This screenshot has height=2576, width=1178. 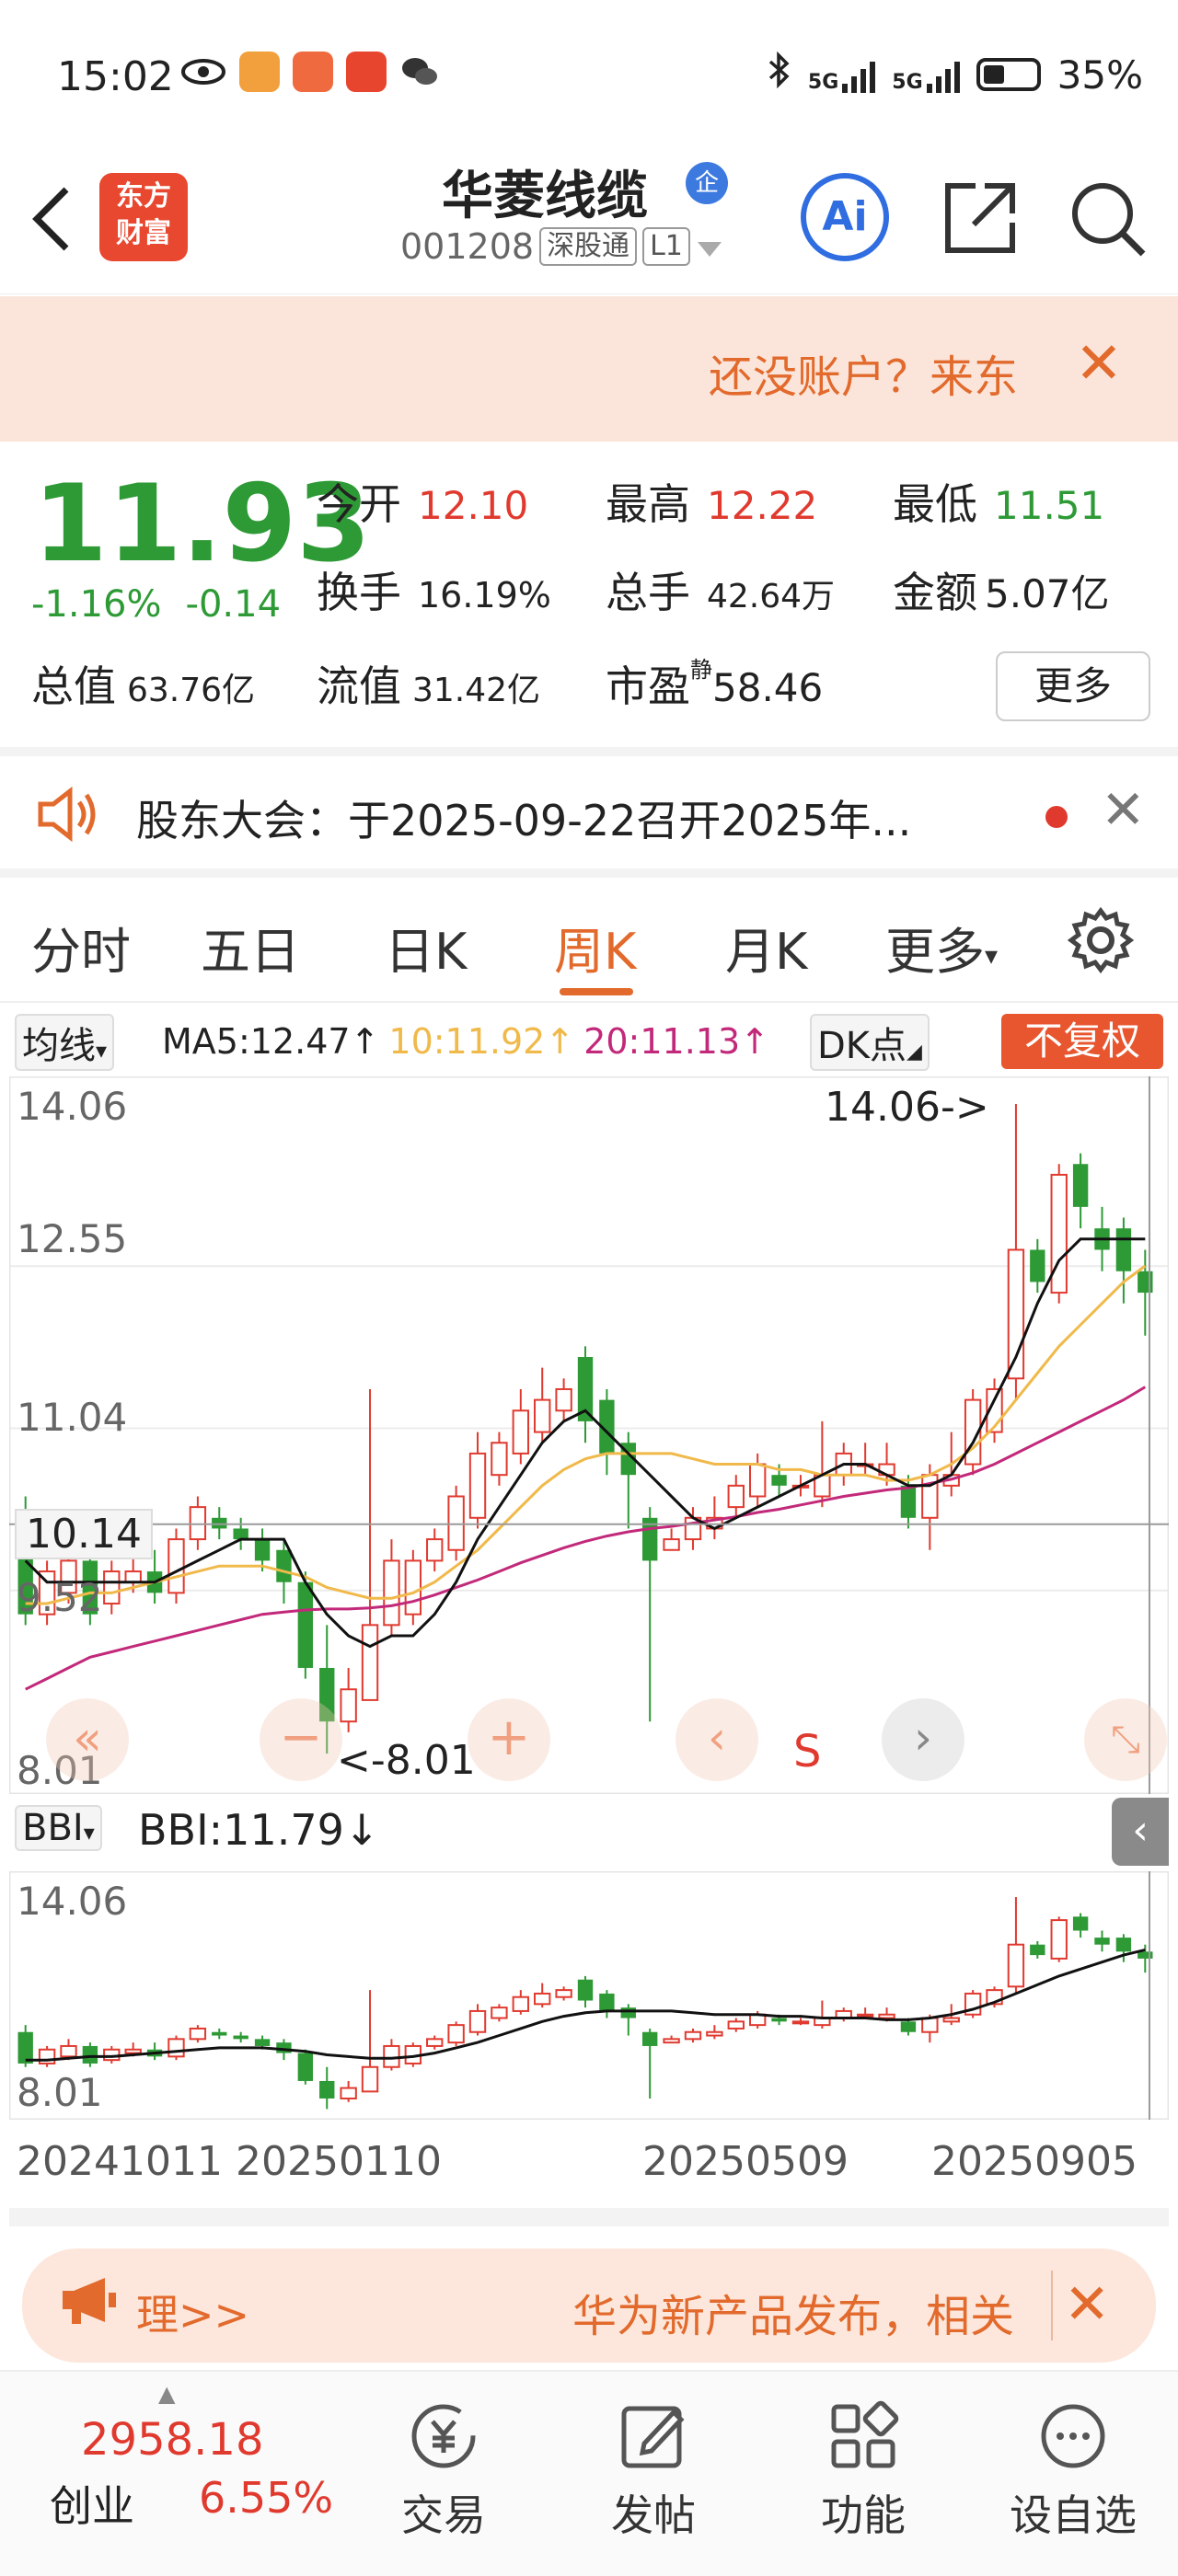 What do you see at coordinates (653, 2471) in the screenshot?
I see `nav-post-button: 发帖` at bounding box center [653, 2471].